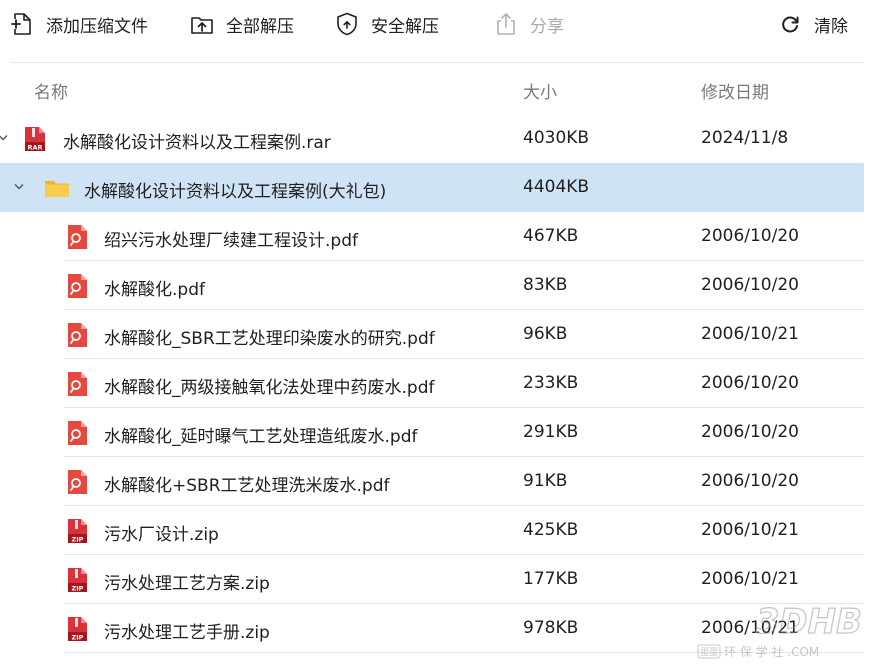  I want to click on watermark-logo-text: 3DHB, so click(809, 622).